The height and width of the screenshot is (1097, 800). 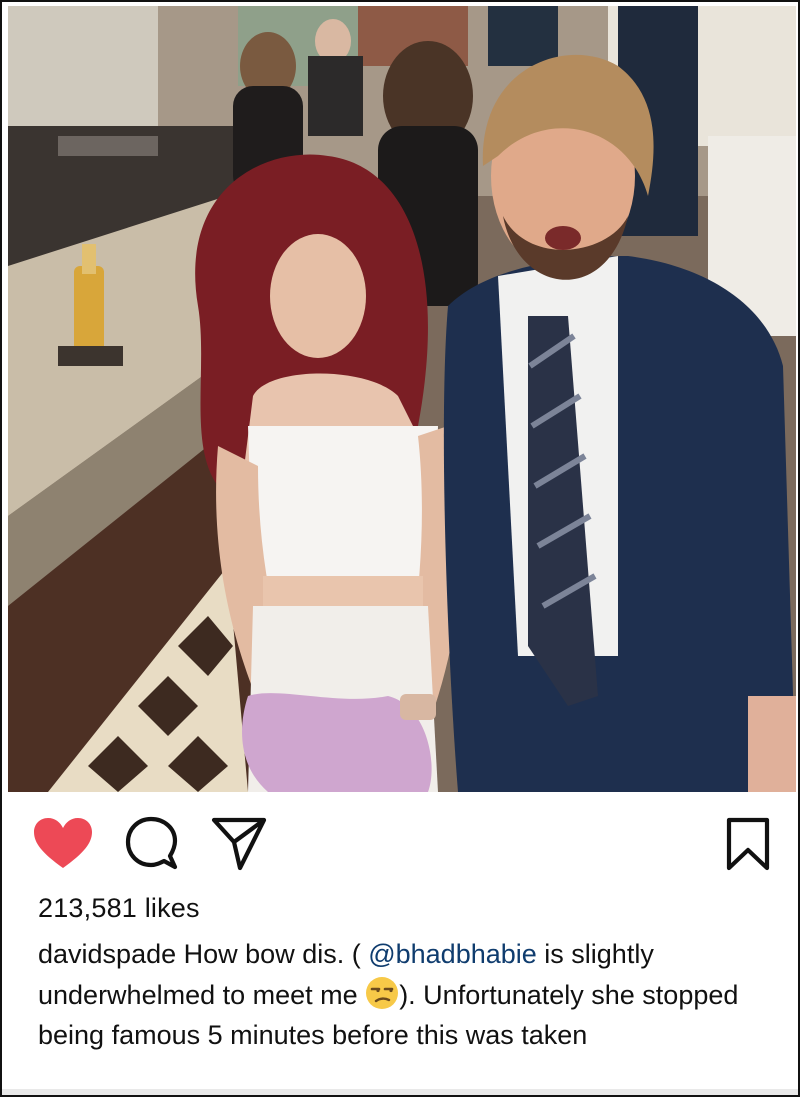 I want to click on likes-count: 213,581 likes, so click(x=119, y=908).